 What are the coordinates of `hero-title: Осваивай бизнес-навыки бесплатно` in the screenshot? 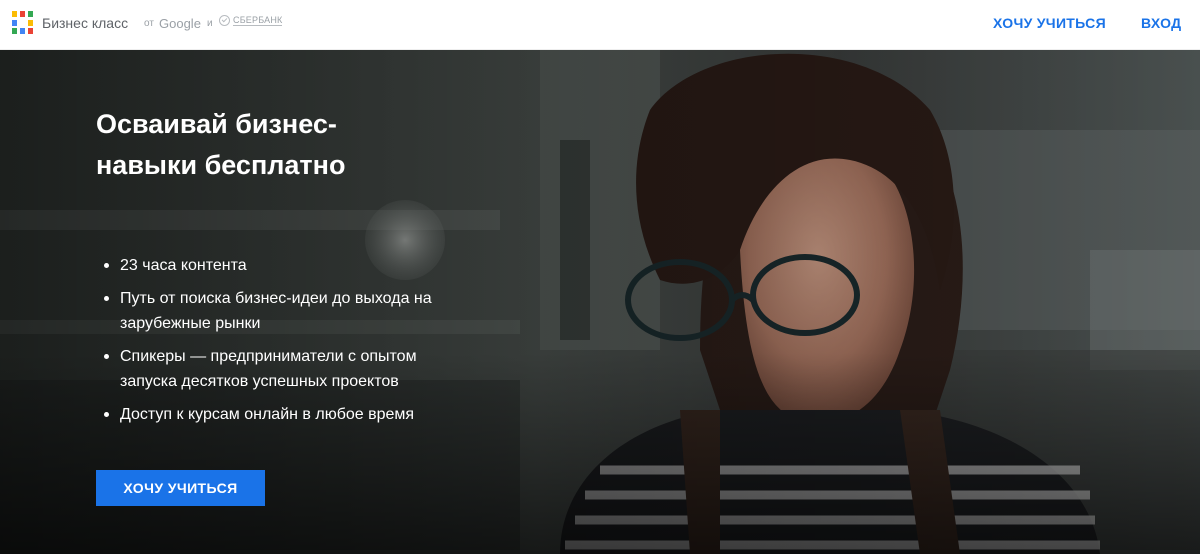 It's located at (221, 144).